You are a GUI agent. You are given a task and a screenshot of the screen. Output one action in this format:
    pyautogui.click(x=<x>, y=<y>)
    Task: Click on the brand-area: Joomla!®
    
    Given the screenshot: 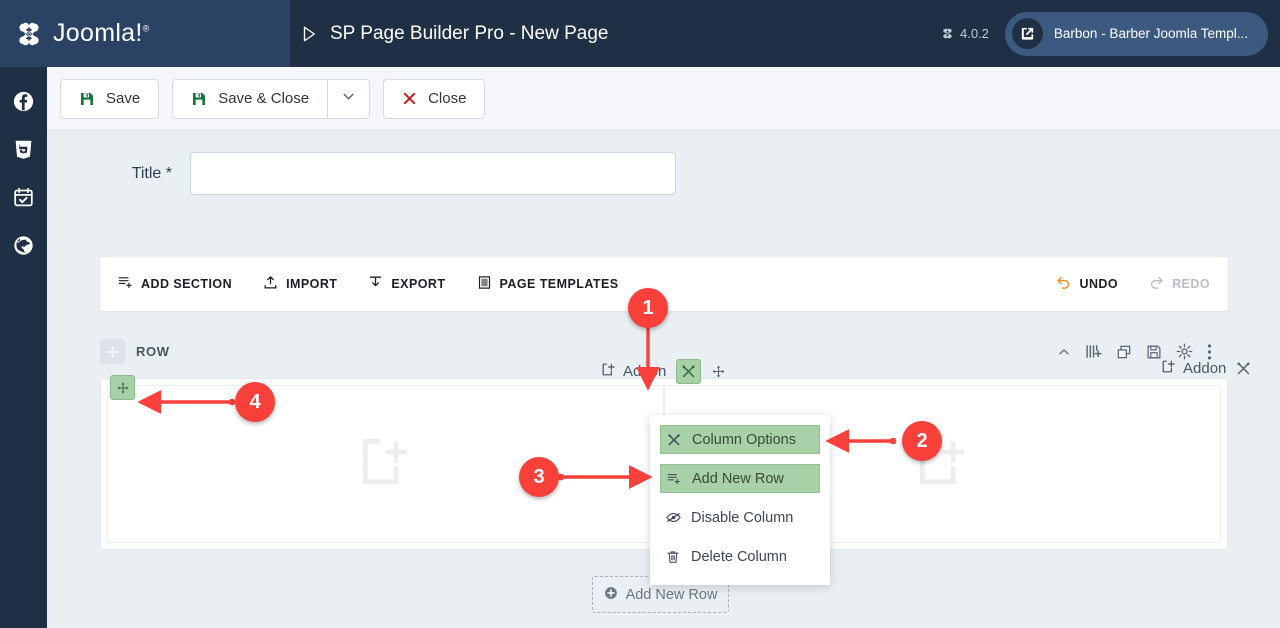 What is the action you would take?
    pyautogui.click(x=145, y=33)
    